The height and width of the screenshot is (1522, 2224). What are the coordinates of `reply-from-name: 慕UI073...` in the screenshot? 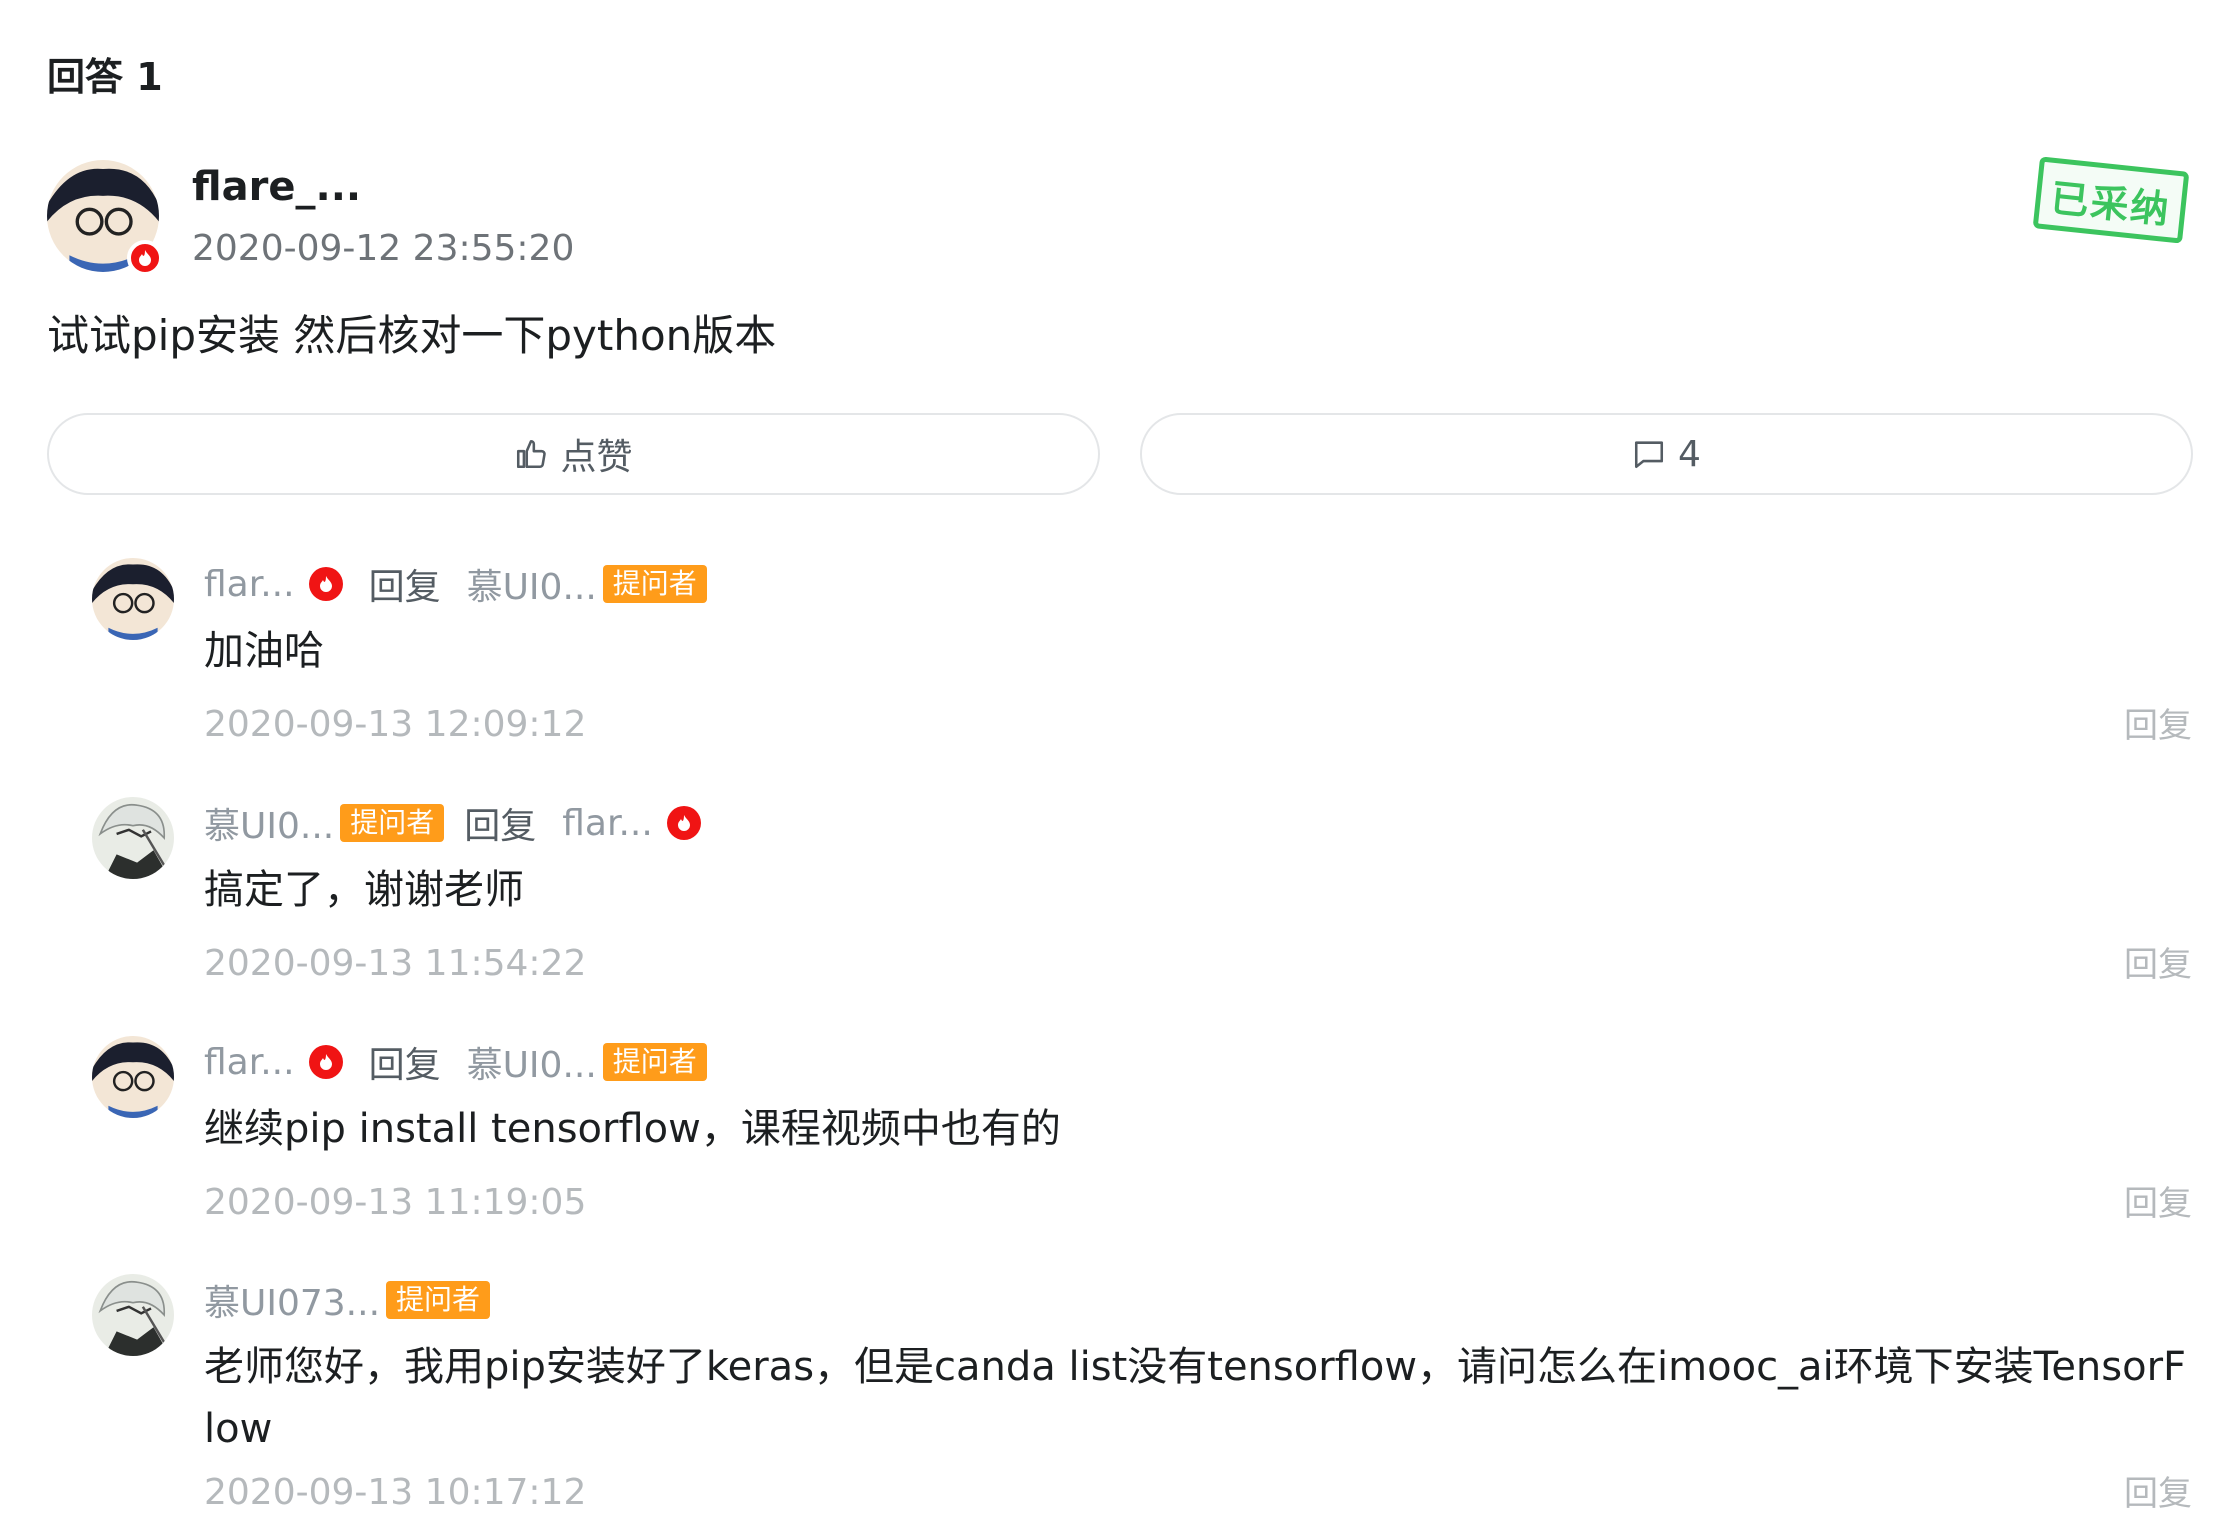 It's located at (292, 1300).